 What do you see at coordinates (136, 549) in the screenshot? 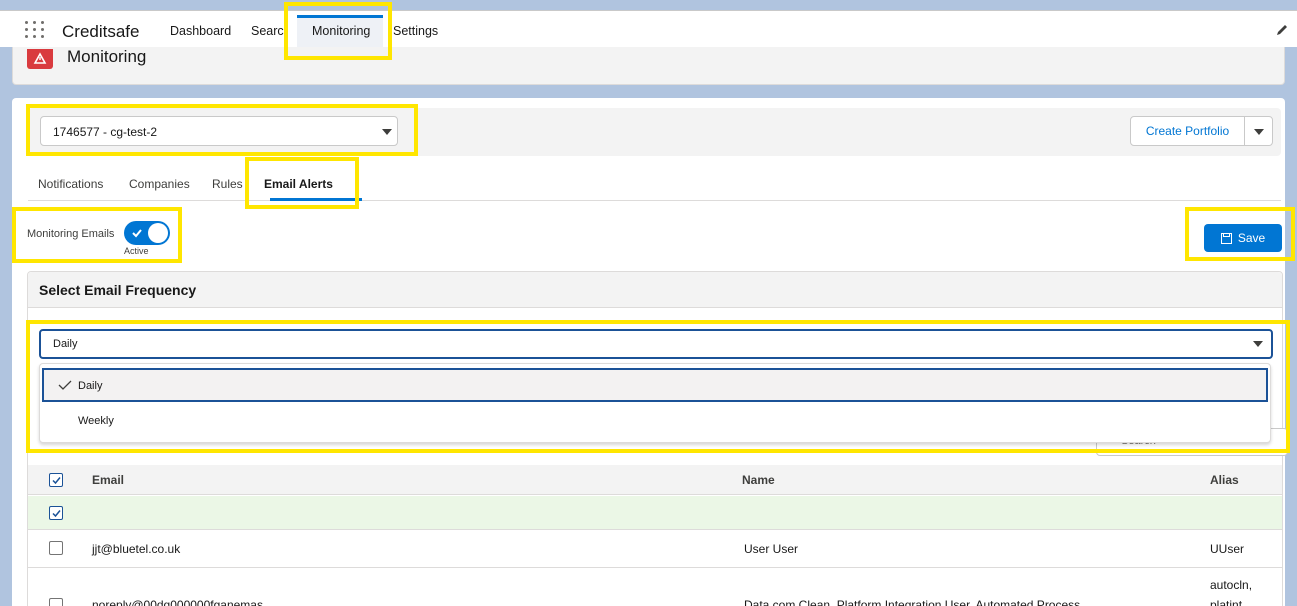
I see `row-email: jjt@bluetel.co.uk` at bounding box center [136, 549].